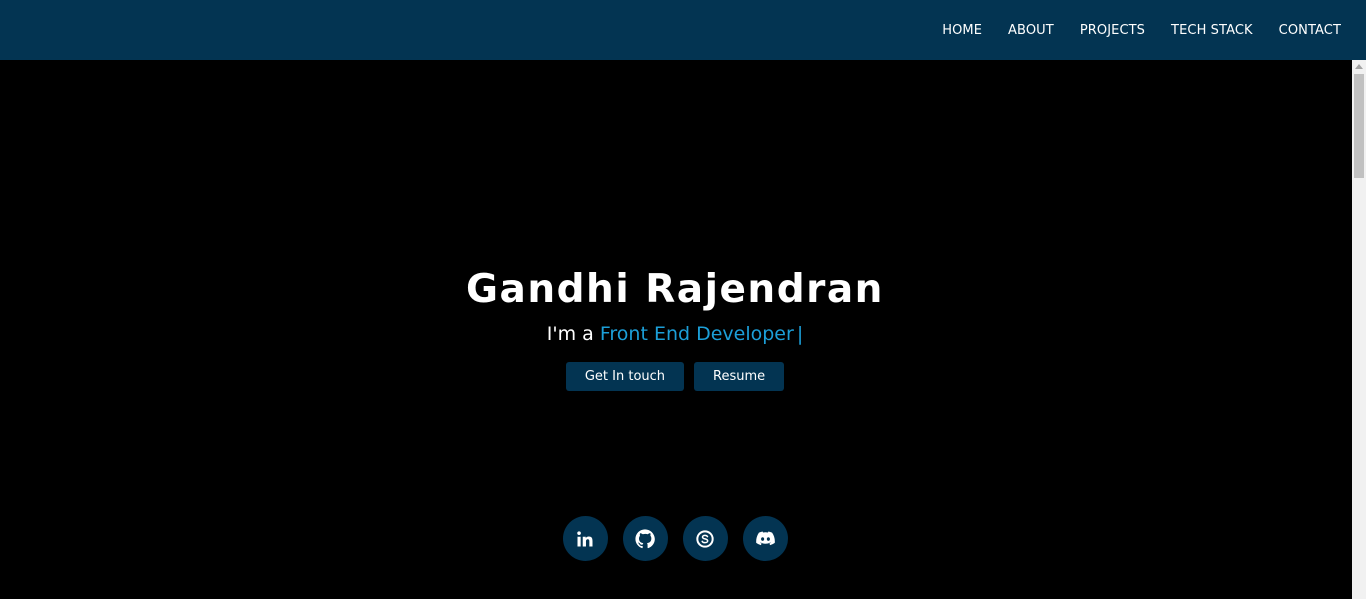  I want to click on nav-tech-stack-link: TECH STACK, so click(1212, 30).